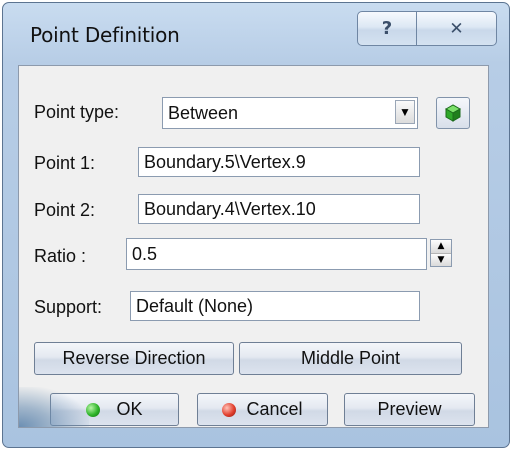 Image resolution: width=515 pixels, height=453 pixels. Describe the element at coordinates (441, 259) in the screenshot. I see `spin-down-icon: ▼` at that location.